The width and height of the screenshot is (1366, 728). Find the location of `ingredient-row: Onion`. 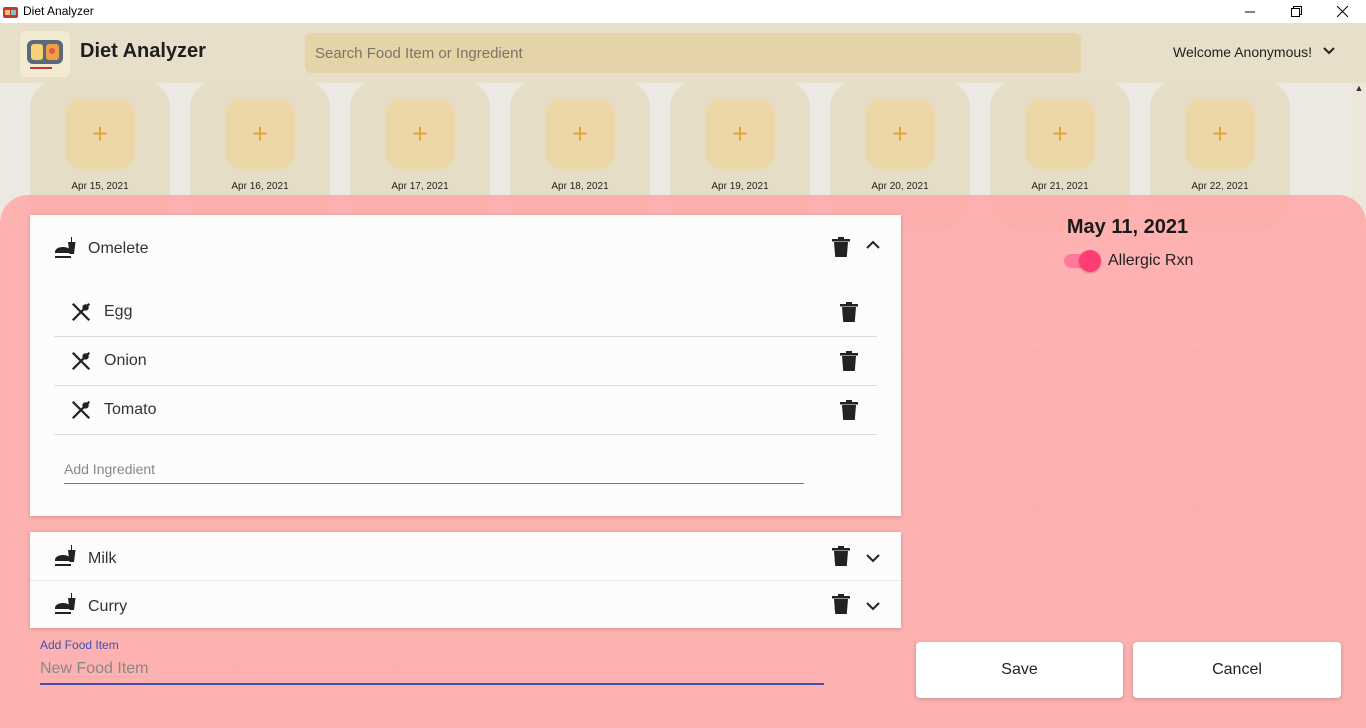

ingredient-row: Onion is located at coordinates (465, 361).